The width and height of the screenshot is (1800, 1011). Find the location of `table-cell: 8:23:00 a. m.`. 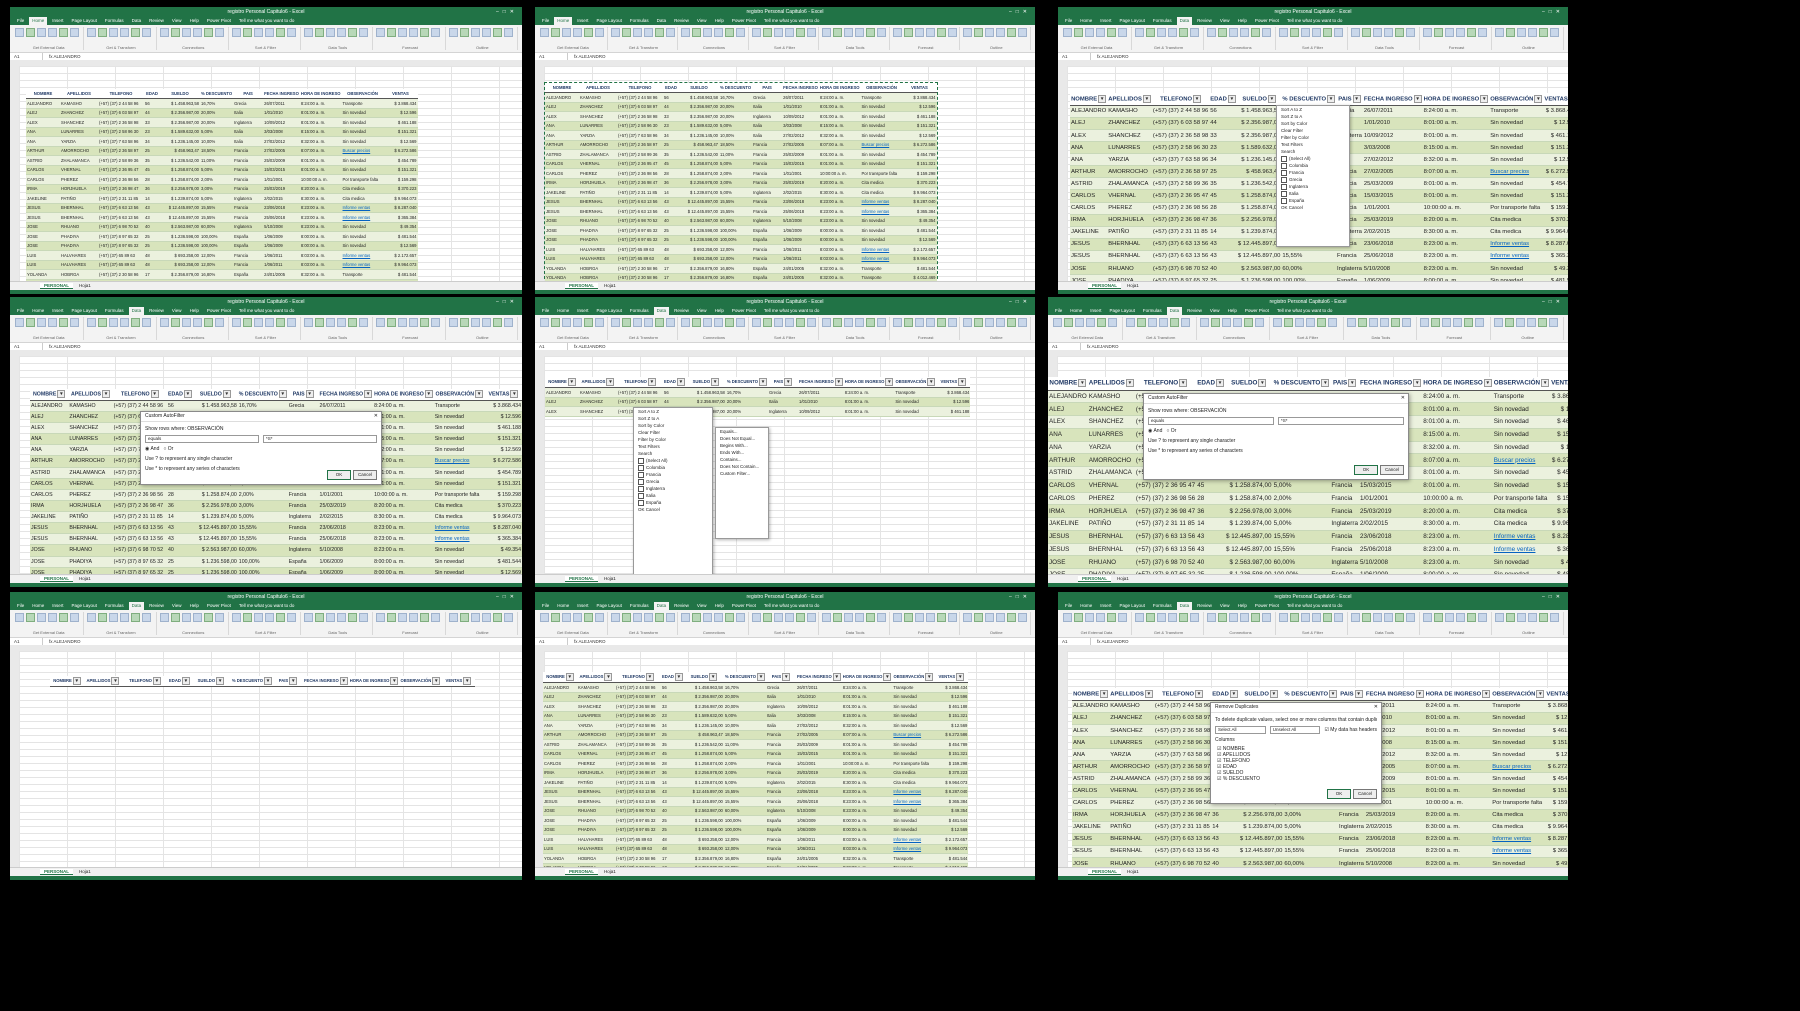

table-cell: 8:23:00 a. m. is located at coordinates (320, 217).